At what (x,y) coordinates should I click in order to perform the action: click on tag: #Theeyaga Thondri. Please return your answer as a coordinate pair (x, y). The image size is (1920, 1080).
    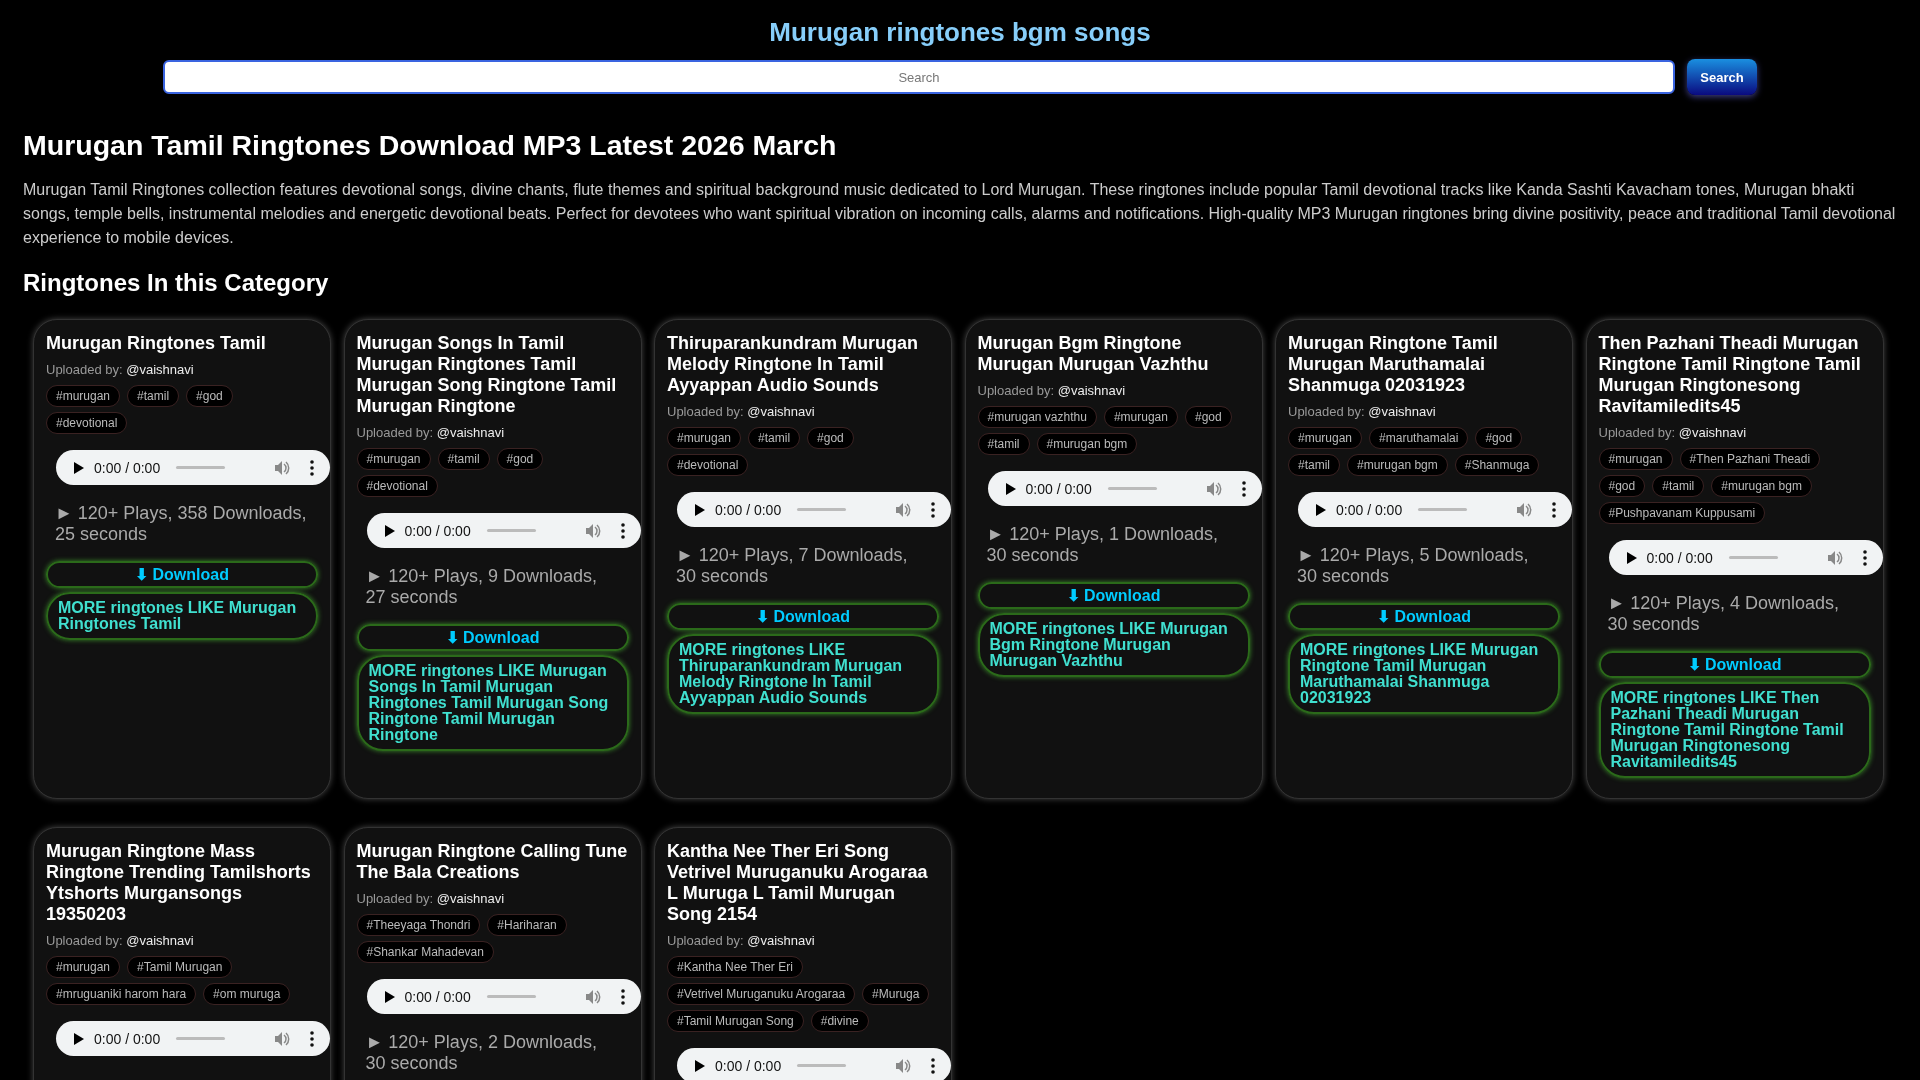
    Looking at the image, I should click on (418, 925).